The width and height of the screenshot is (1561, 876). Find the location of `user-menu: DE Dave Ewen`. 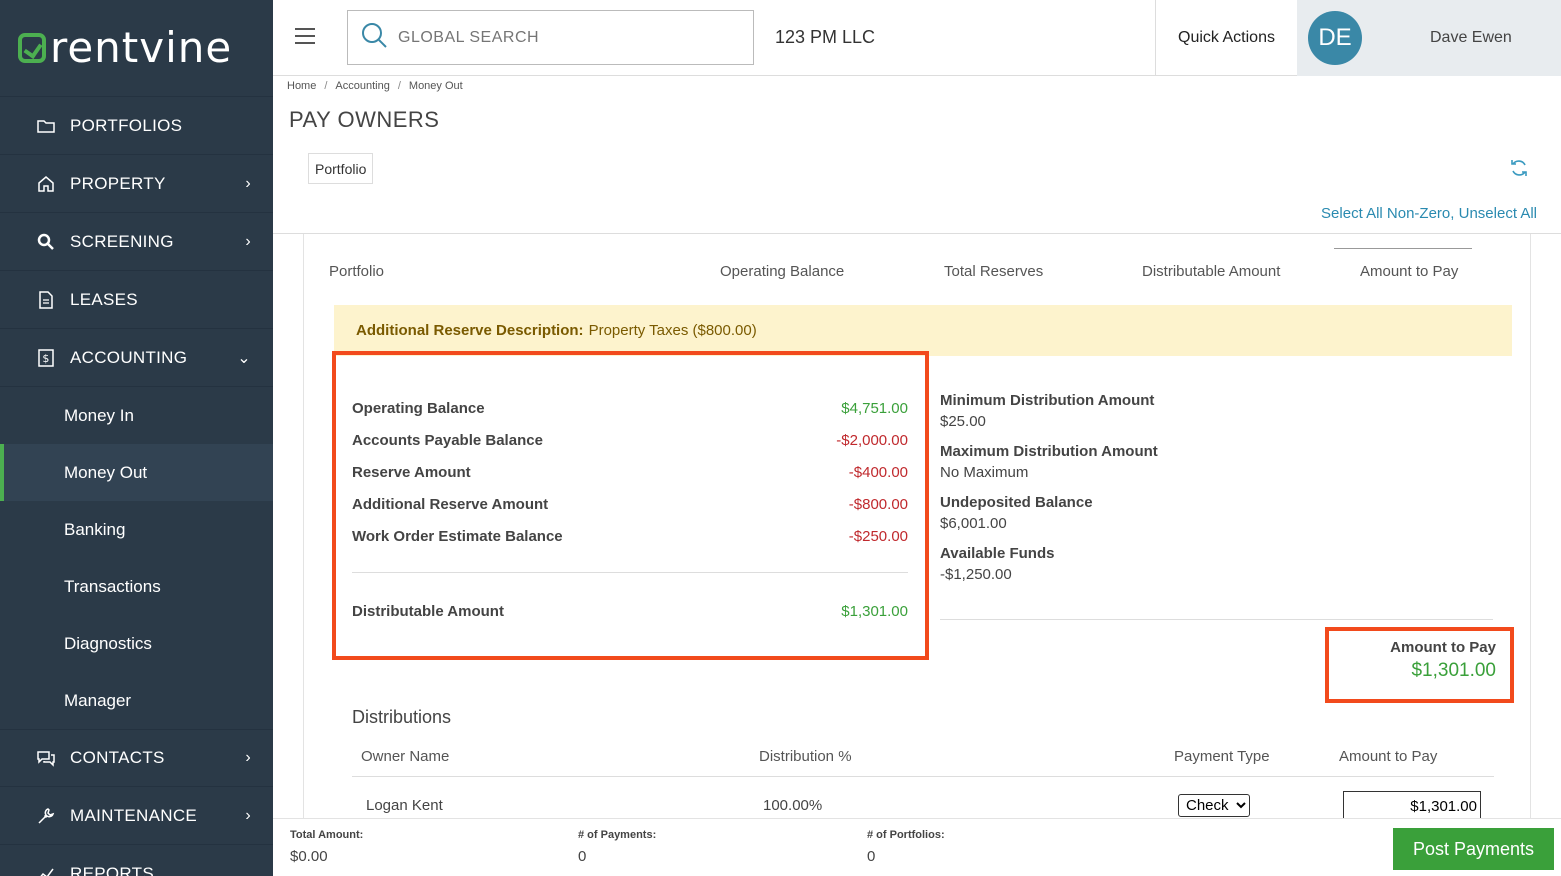

user-menu: DE Dave Ewen is located at coordinates (1429, 38).